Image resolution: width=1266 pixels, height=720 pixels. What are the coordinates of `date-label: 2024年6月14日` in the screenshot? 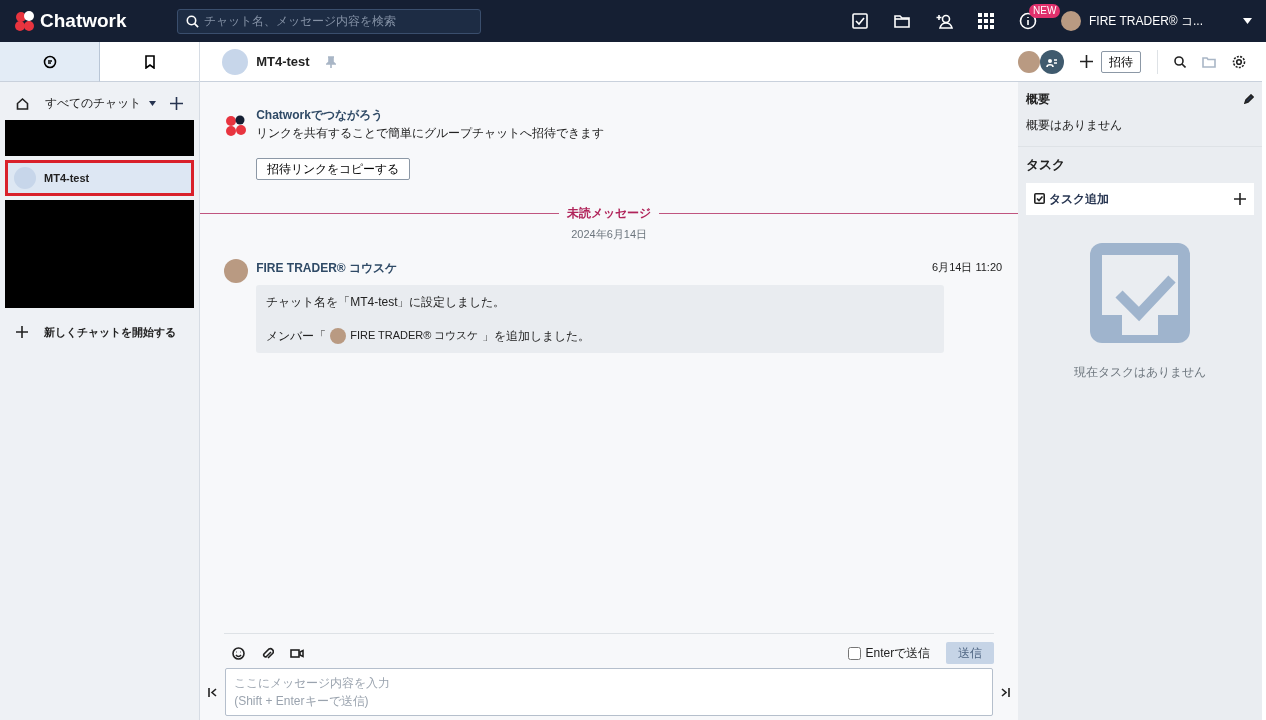 It's located at (609, 234).